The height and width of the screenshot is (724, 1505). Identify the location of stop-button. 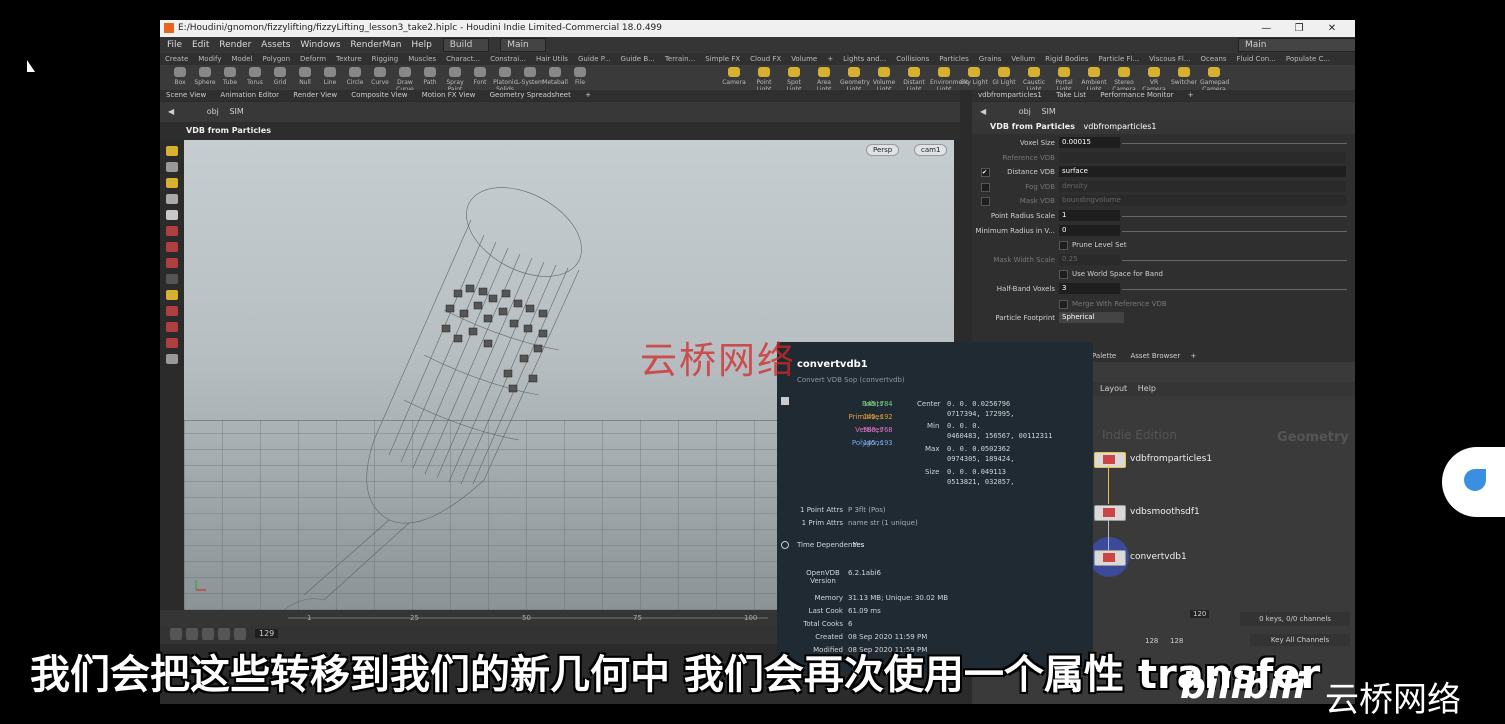
(208, 634).